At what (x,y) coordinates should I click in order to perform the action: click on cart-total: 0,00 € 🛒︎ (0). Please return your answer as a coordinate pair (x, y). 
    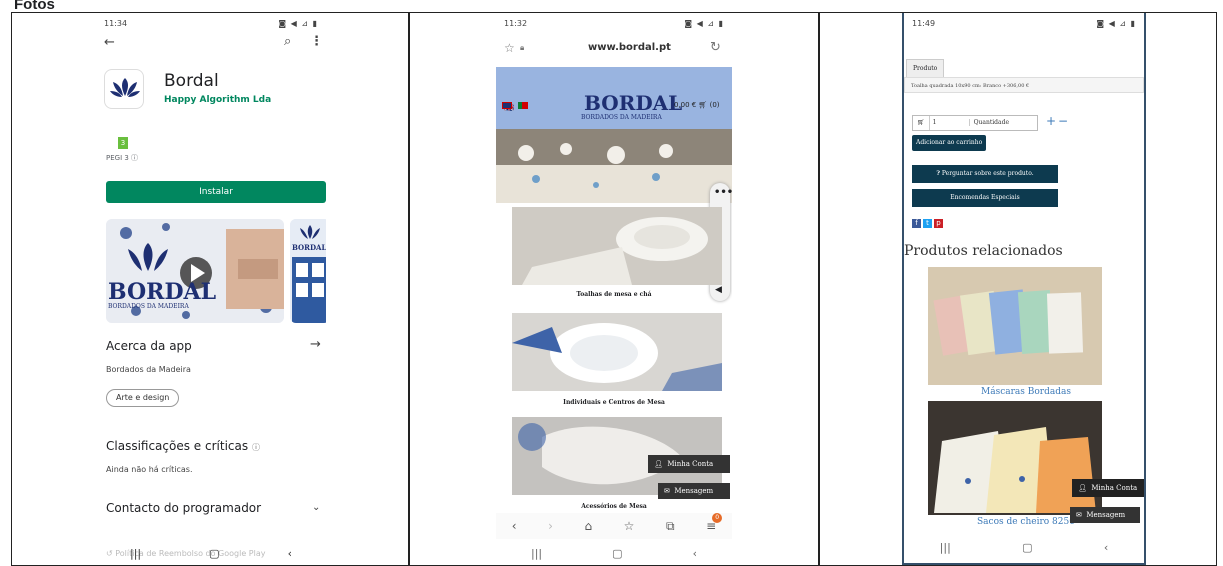
    Looking at the image, I should click on (697, 105).